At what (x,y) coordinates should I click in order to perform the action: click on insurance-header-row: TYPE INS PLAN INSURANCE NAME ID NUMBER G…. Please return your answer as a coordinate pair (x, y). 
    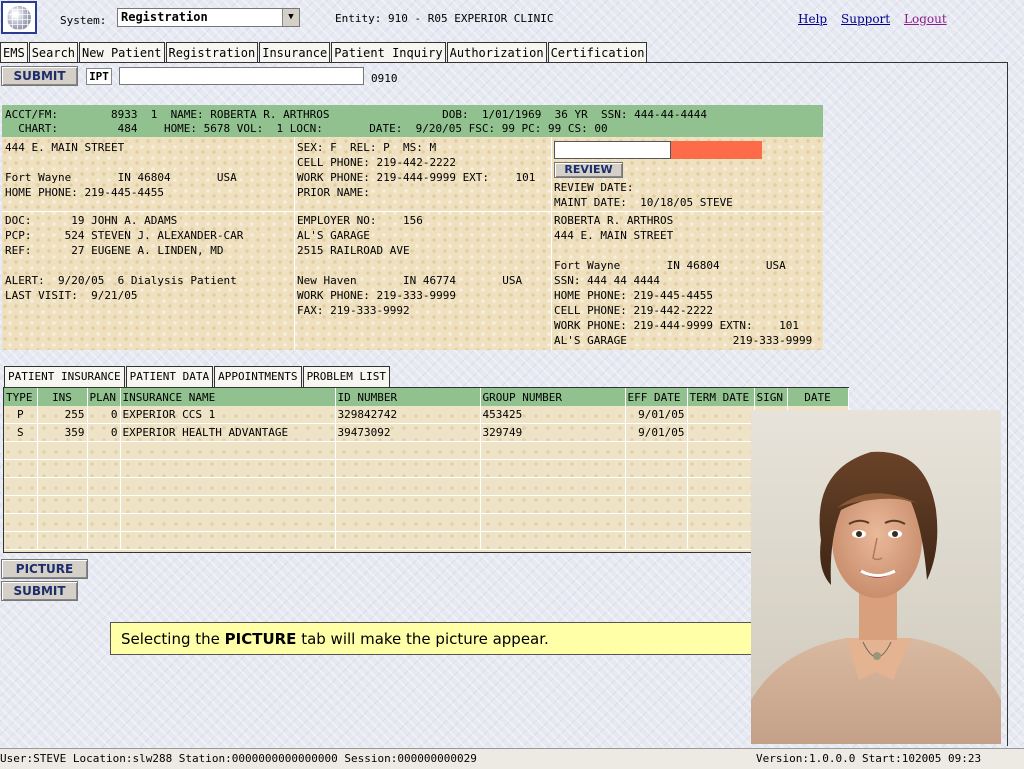
    Looking at the image, I should click on (426, 397).